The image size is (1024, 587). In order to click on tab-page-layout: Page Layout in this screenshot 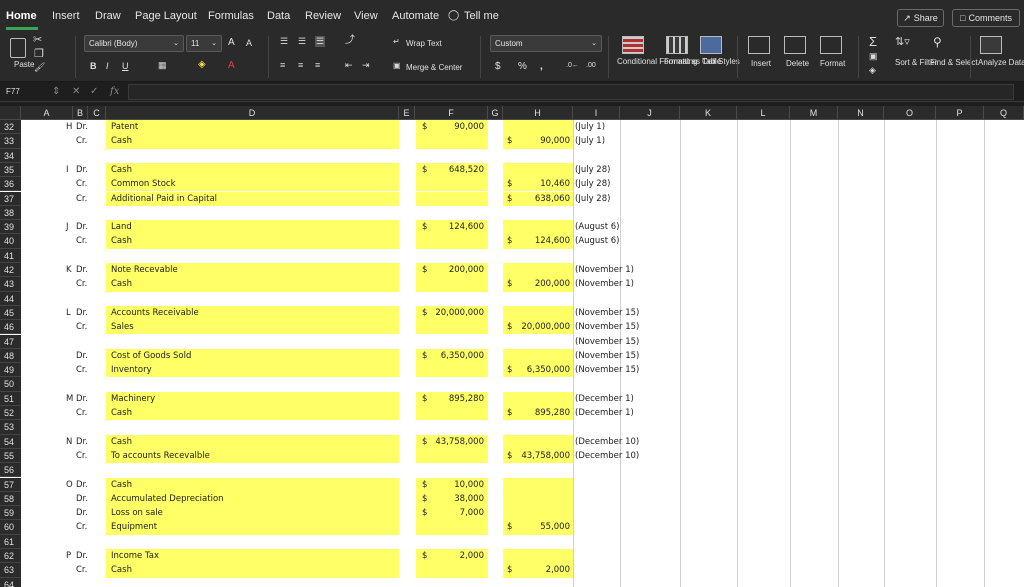, I will do `click(166, 16)`.